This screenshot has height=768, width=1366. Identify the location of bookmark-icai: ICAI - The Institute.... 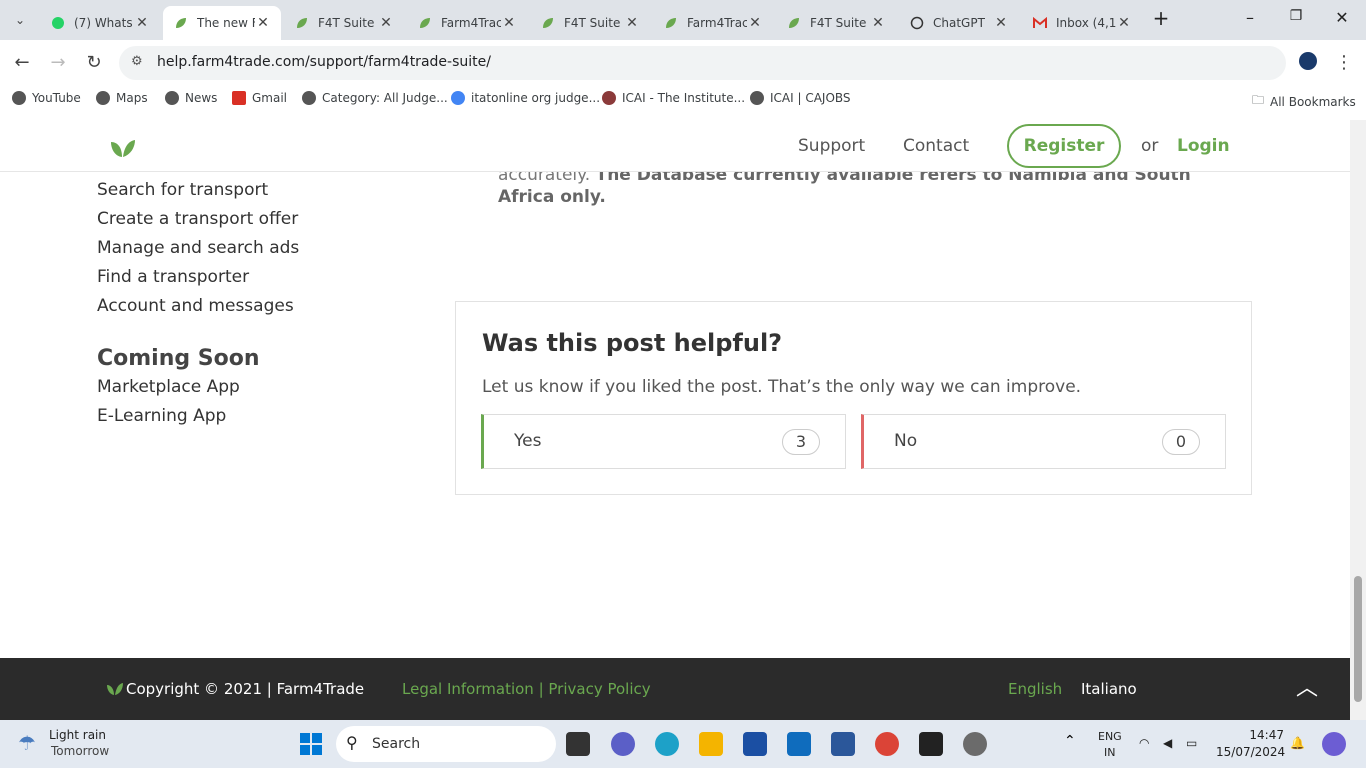
(673, 98).